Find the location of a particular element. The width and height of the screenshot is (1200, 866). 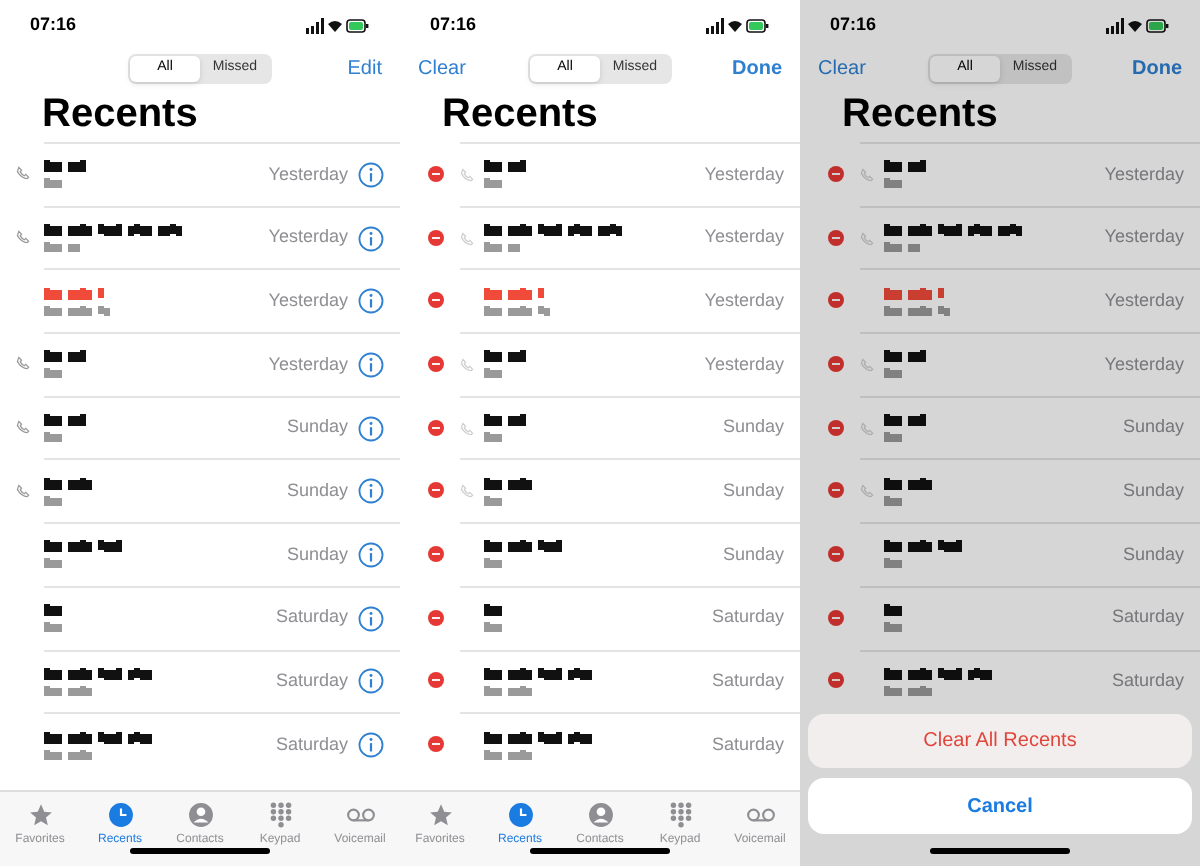

clear-all-button: Clear All Recents is located at coordinates (1000, 741).